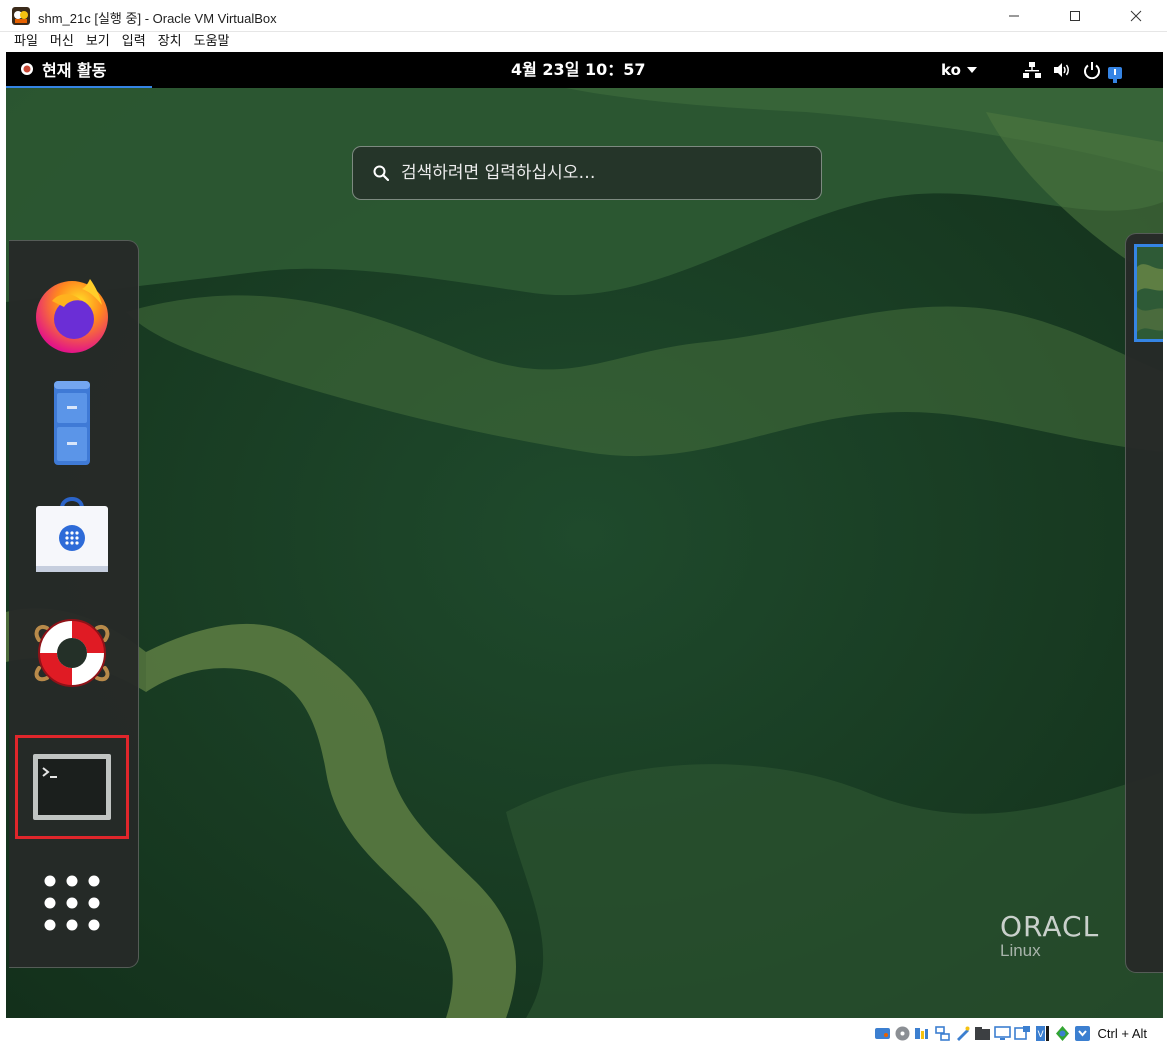  Describe the element at coordinates (601, 173) in the screenshot. I see `search-input` at that location.